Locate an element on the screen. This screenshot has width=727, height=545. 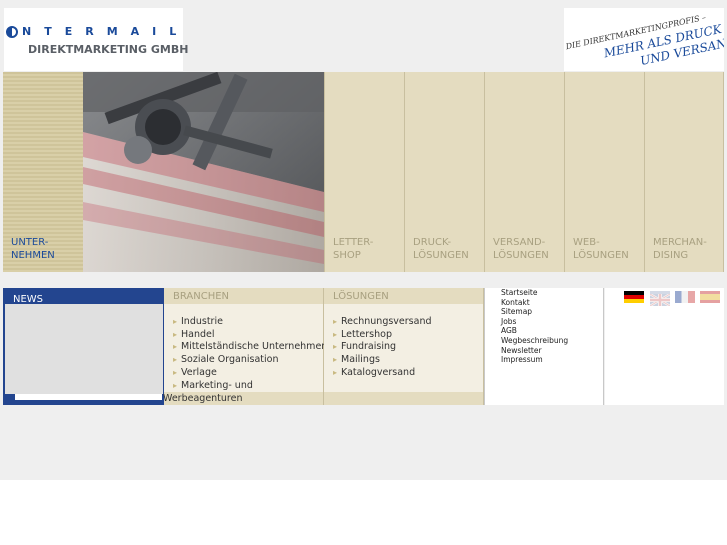
nav-item-versandloesungen: VERSAND- LÖSUNGEN is located at coordinates (524, 172).